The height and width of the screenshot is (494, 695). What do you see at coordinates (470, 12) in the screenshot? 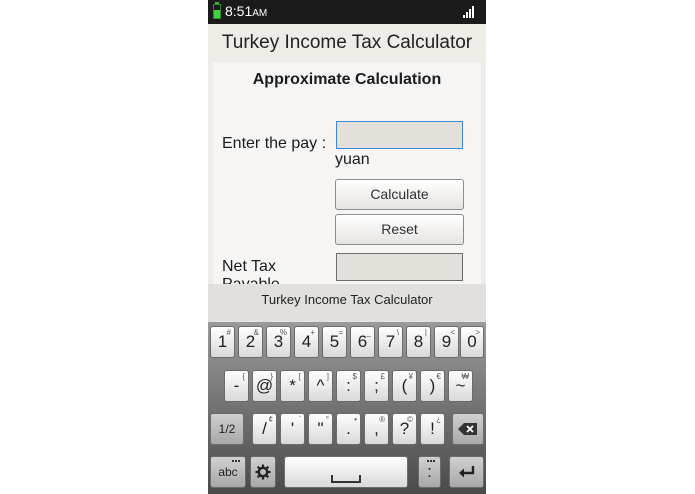
I see `signal-strength-icon` at bounding box center [470, 12].